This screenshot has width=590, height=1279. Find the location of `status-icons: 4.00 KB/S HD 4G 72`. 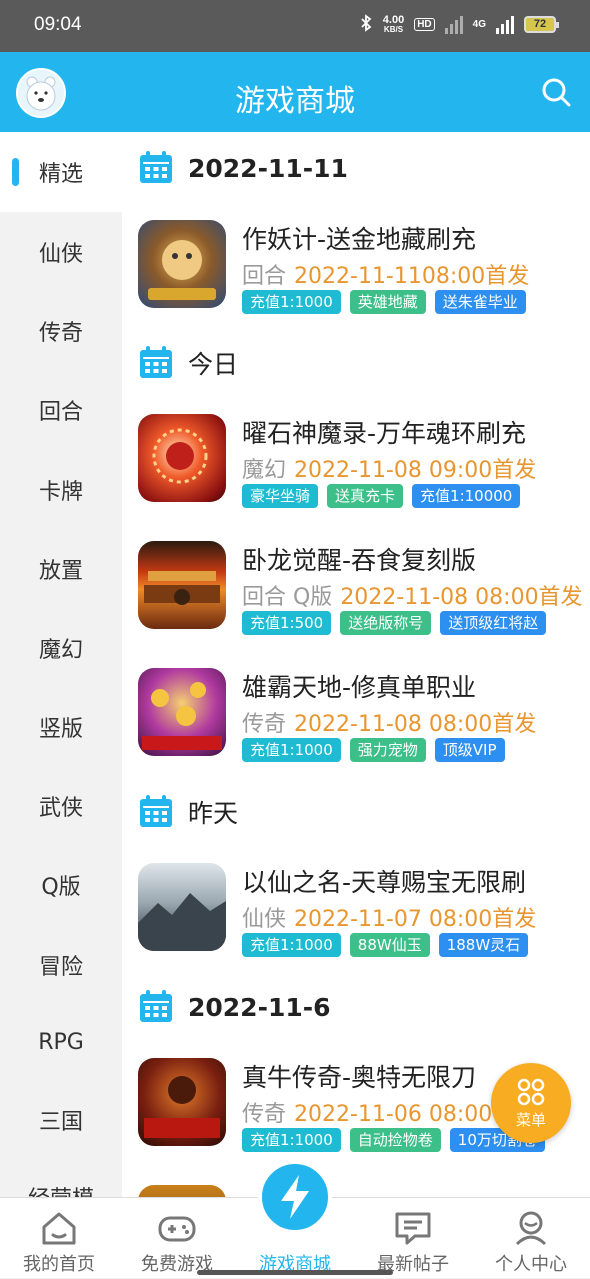

status-icons: 4.00 KB/S HD 4G 72 is located at coordinates (459, 24).